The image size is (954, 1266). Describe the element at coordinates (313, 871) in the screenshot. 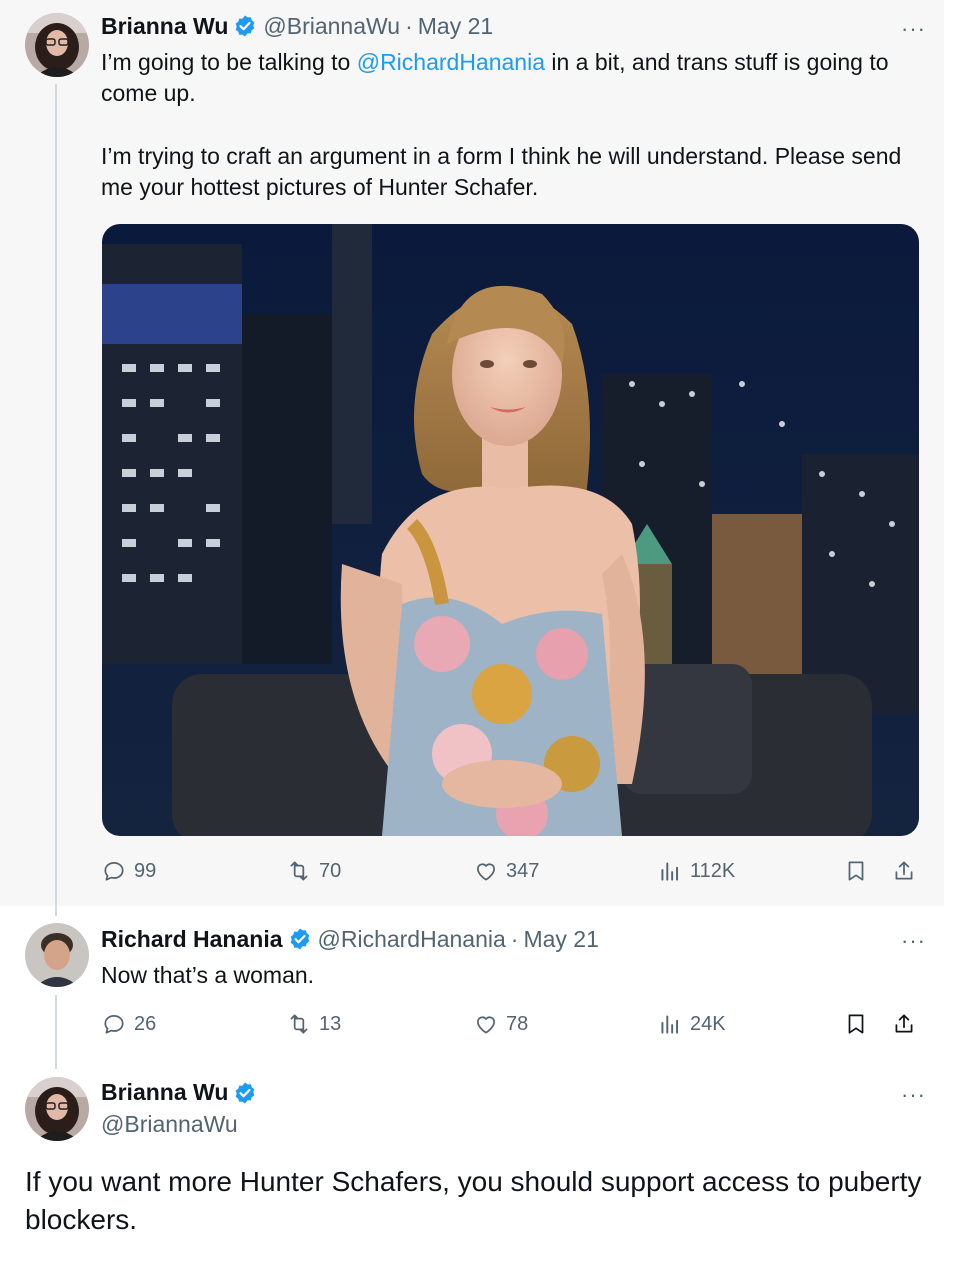

I see `retweet-button: 70` at that location.